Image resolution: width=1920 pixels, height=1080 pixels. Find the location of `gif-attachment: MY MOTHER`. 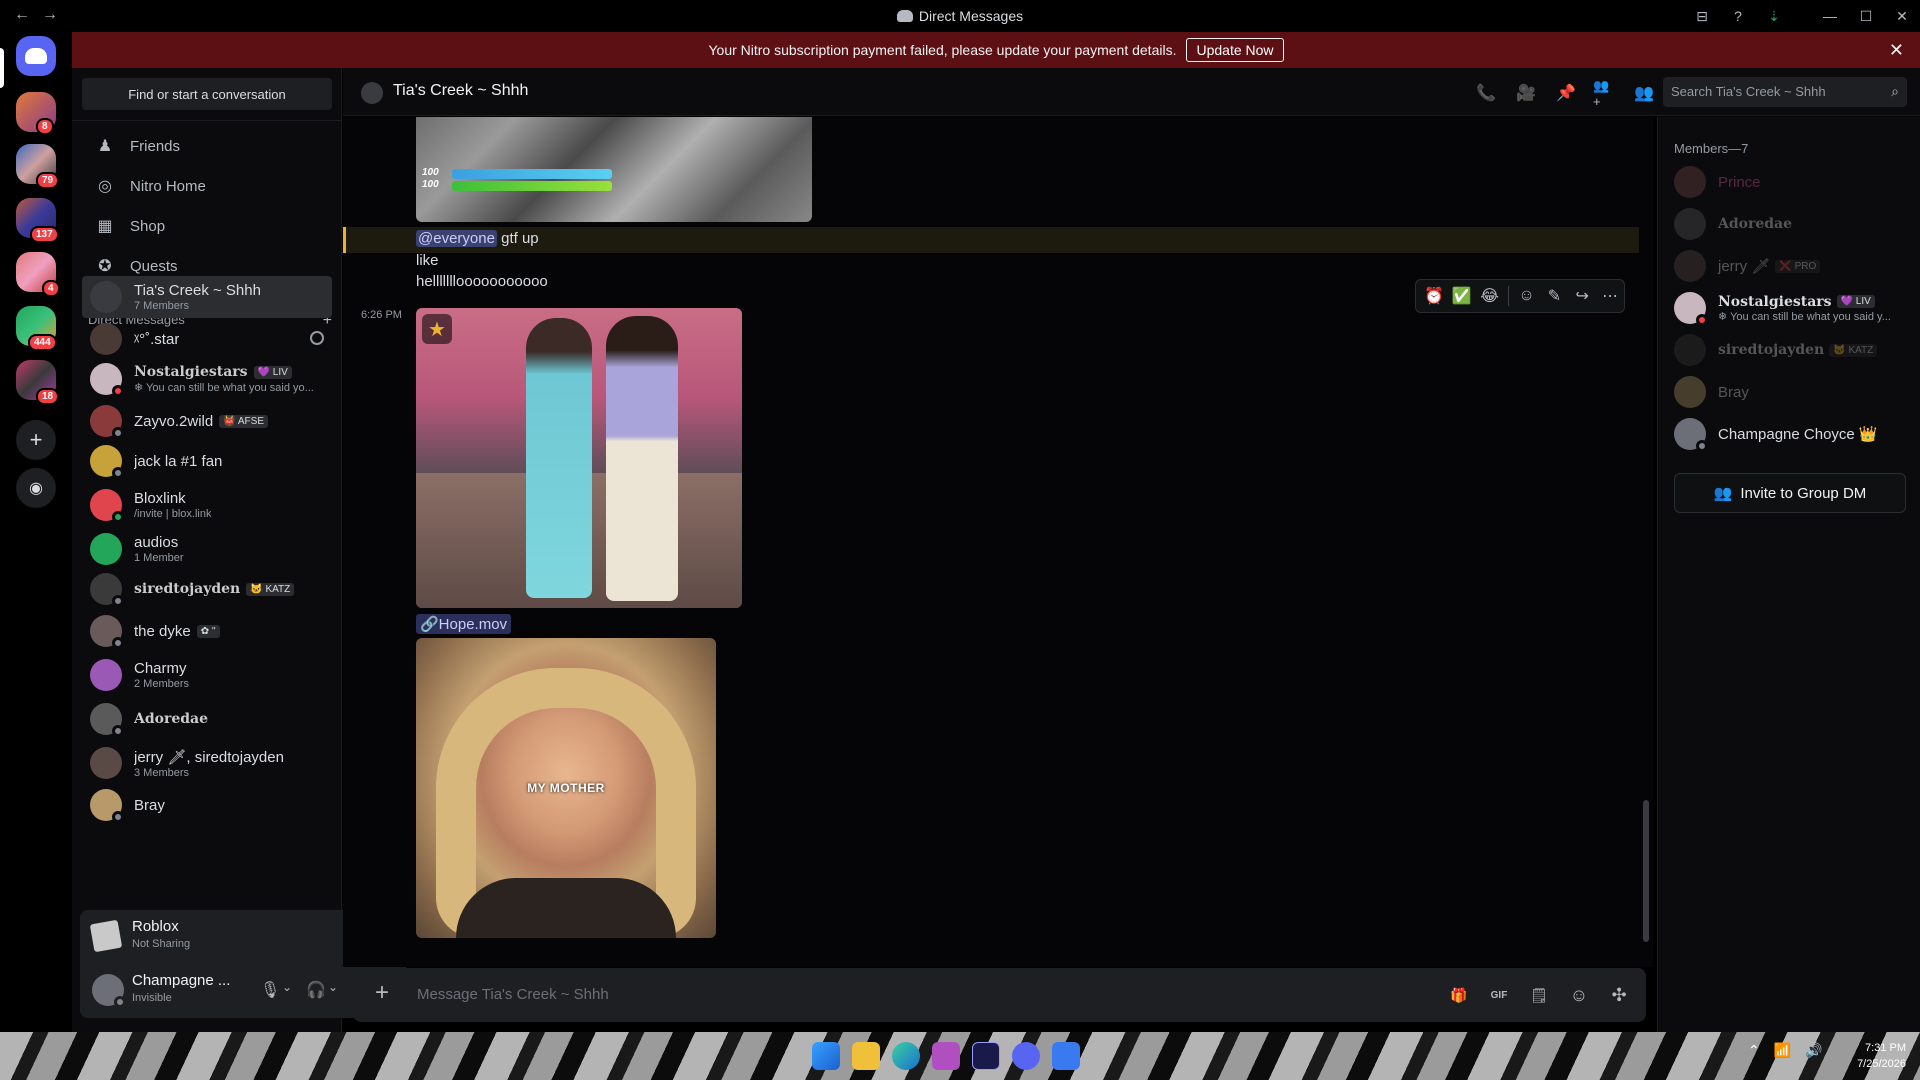

gif-attachment: MY MOTHER is located at coordinates (566, 788).